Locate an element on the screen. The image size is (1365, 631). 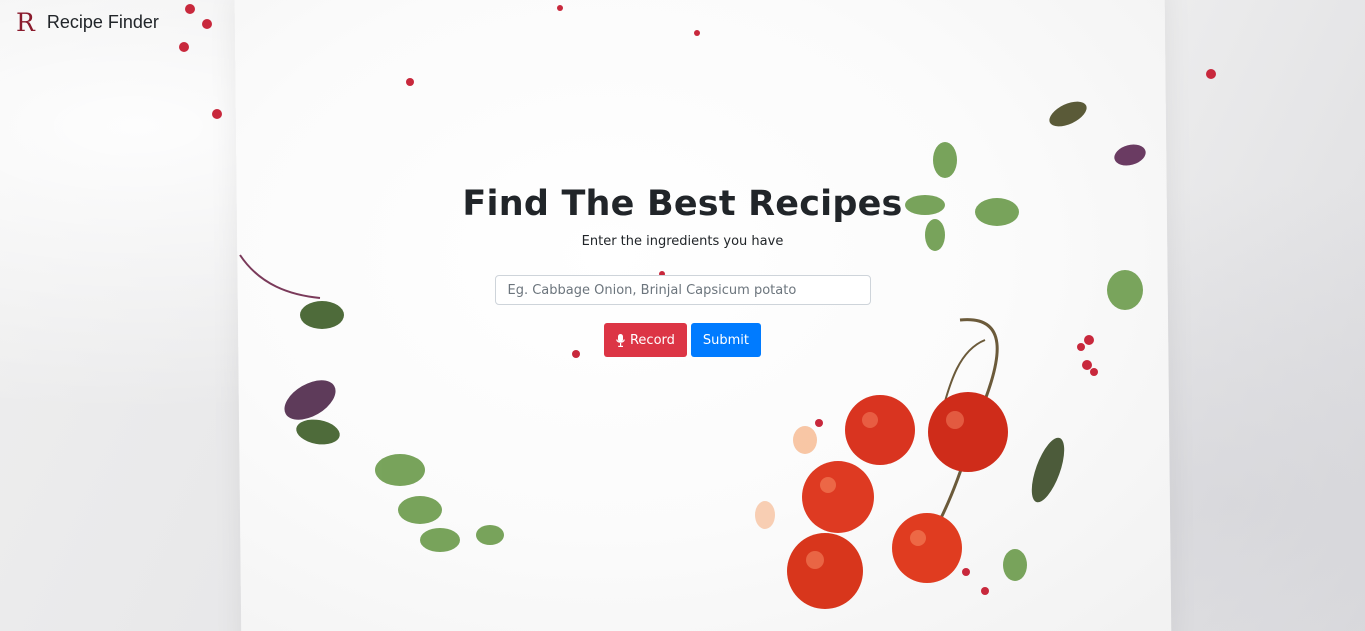
navbar: R Recipe Finder is located at coordinates (87, 22).